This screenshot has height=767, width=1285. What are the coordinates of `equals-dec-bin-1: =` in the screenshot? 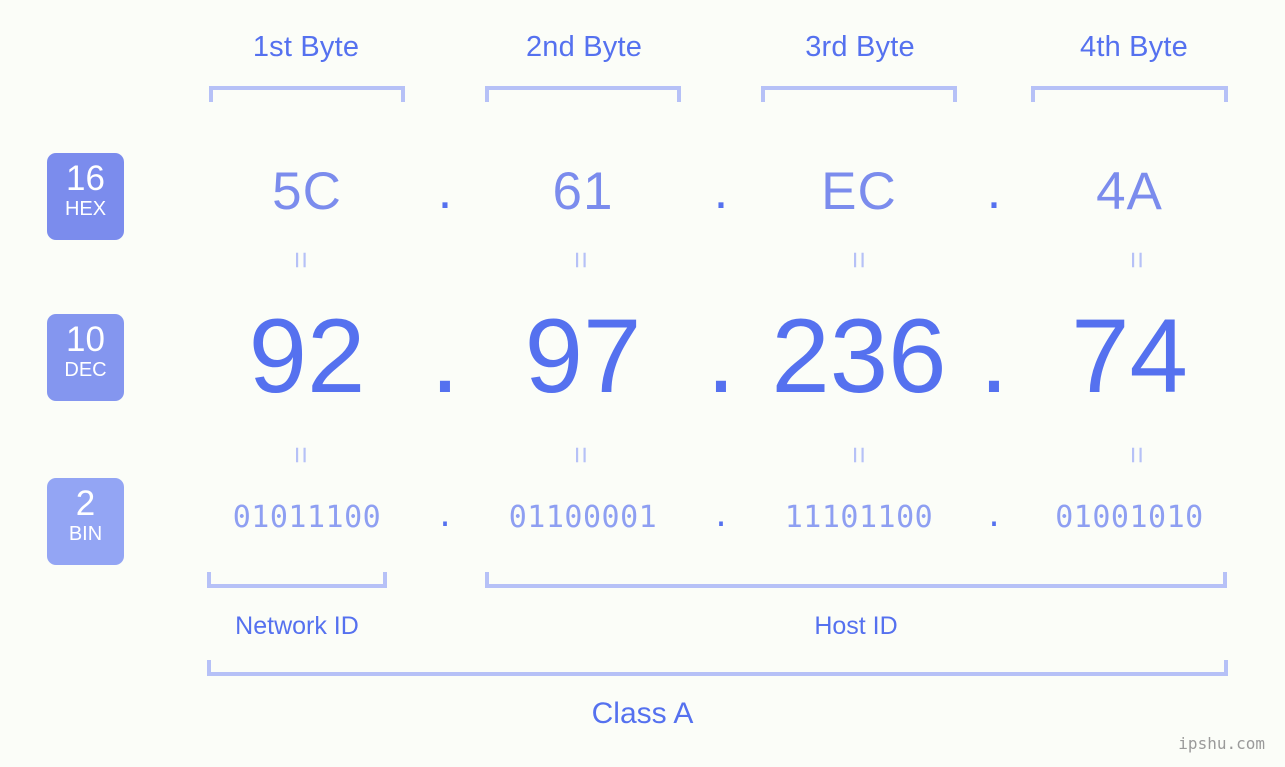 It's located at (300, 455).